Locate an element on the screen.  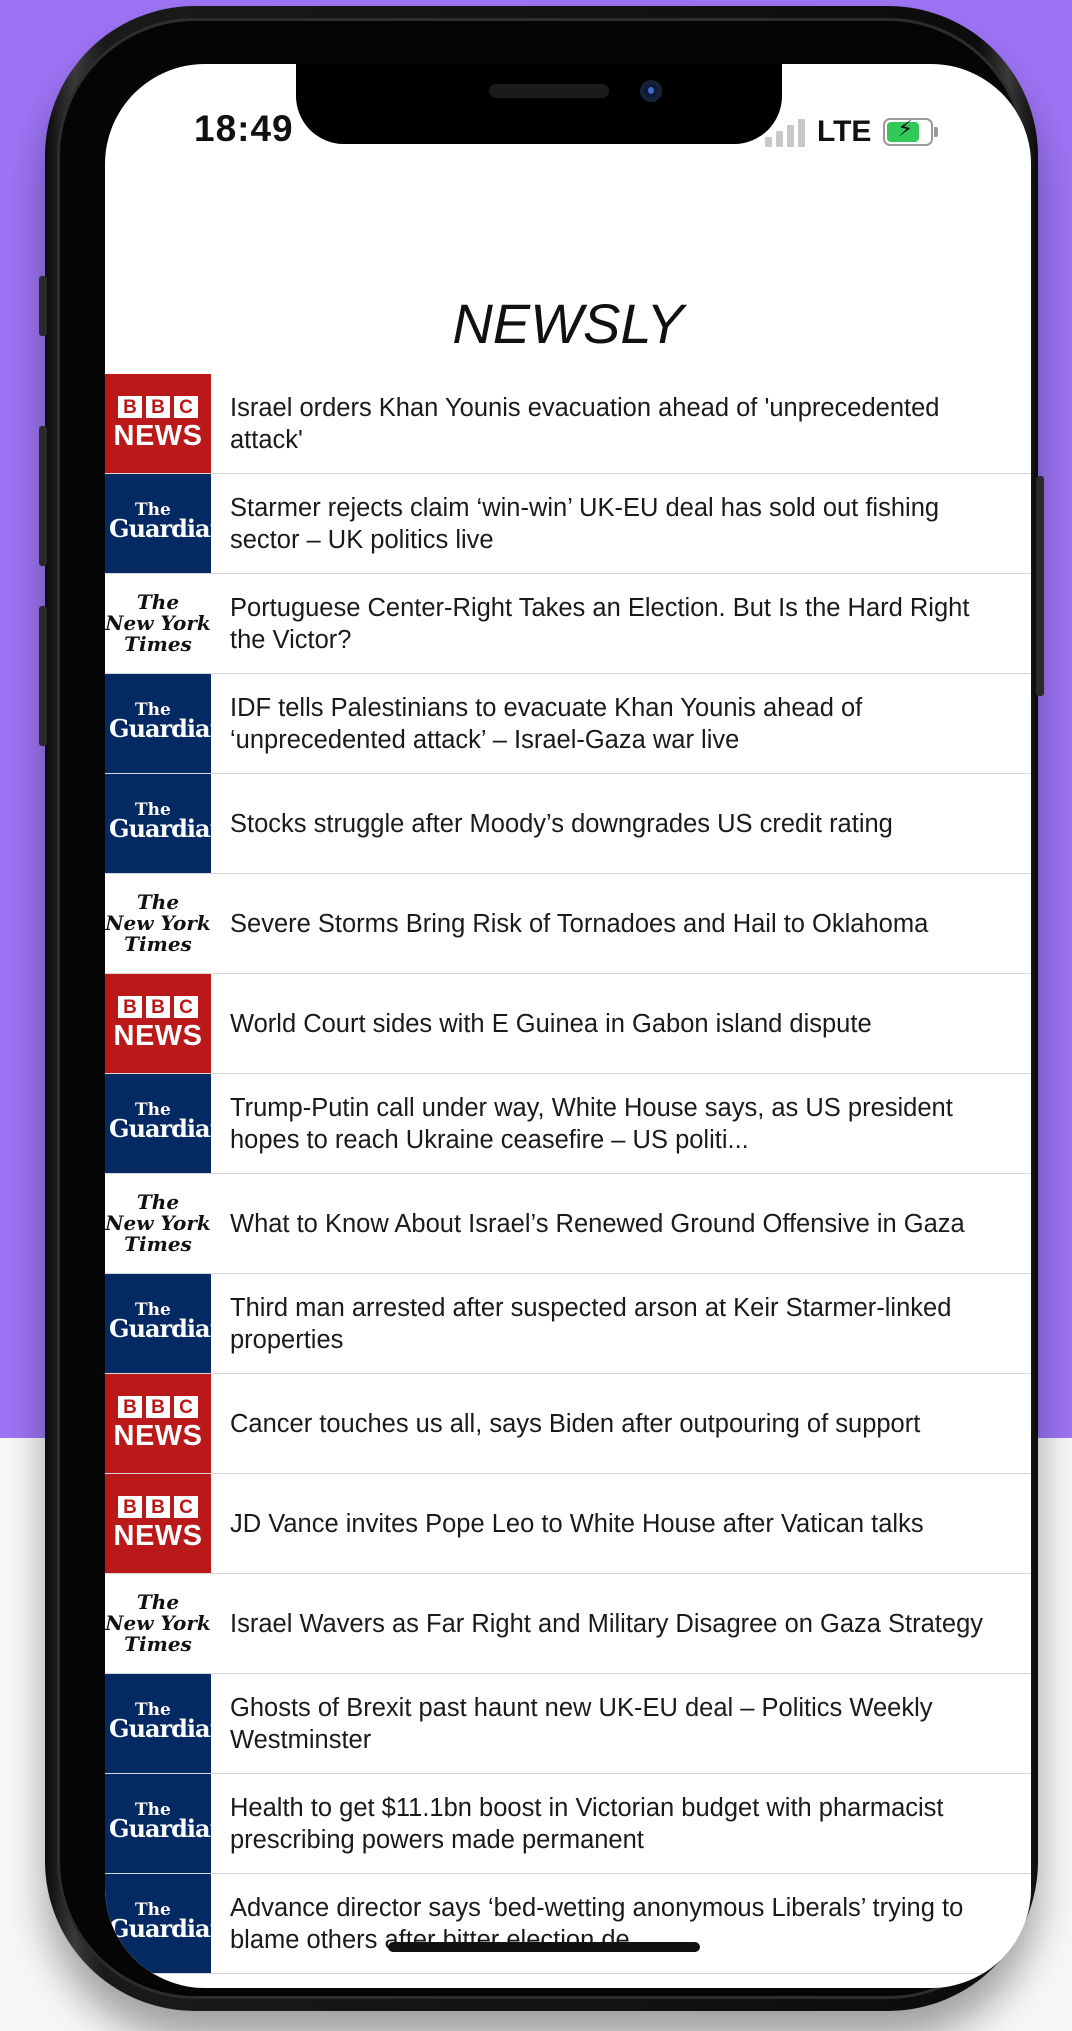
notch is located at coordinates (539, 104).